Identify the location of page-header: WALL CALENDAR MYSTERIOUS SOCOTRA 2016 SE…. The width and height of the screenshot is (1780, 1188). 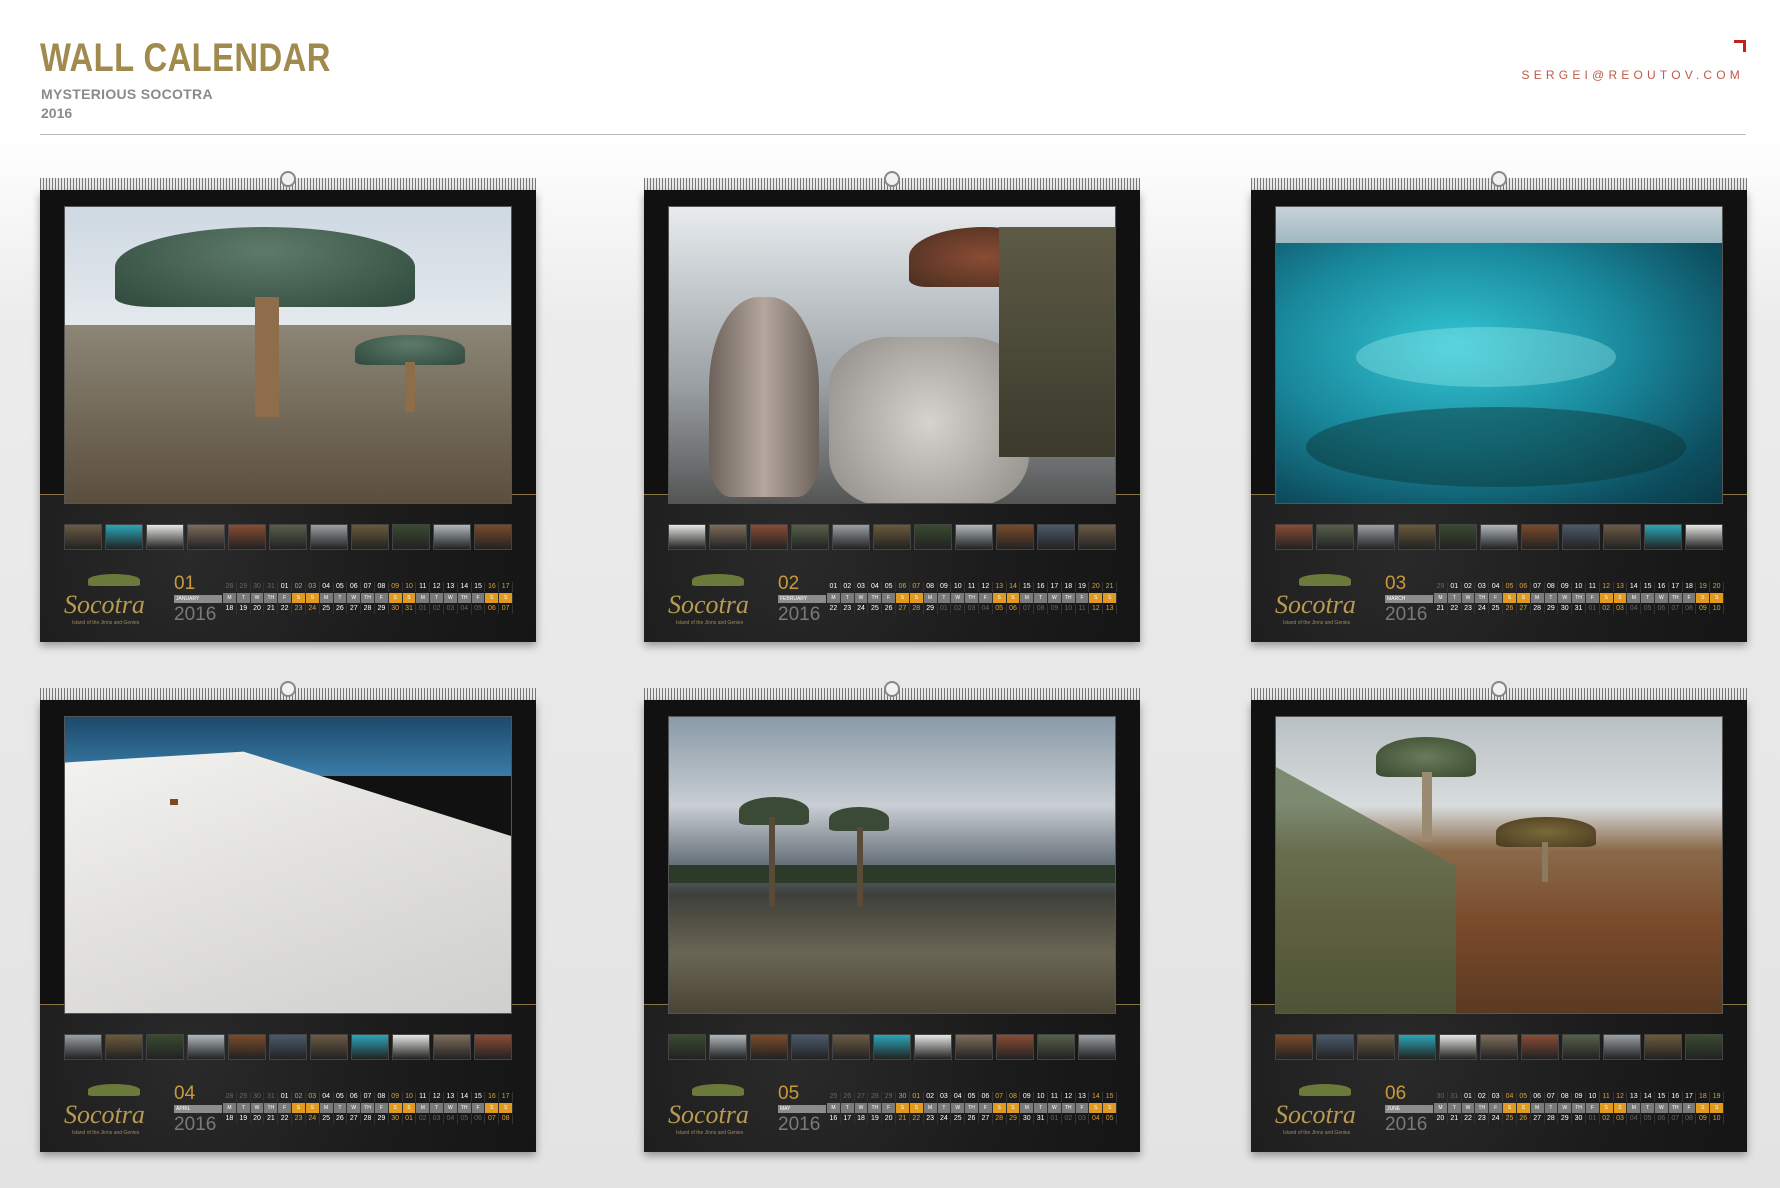
(893, 83).